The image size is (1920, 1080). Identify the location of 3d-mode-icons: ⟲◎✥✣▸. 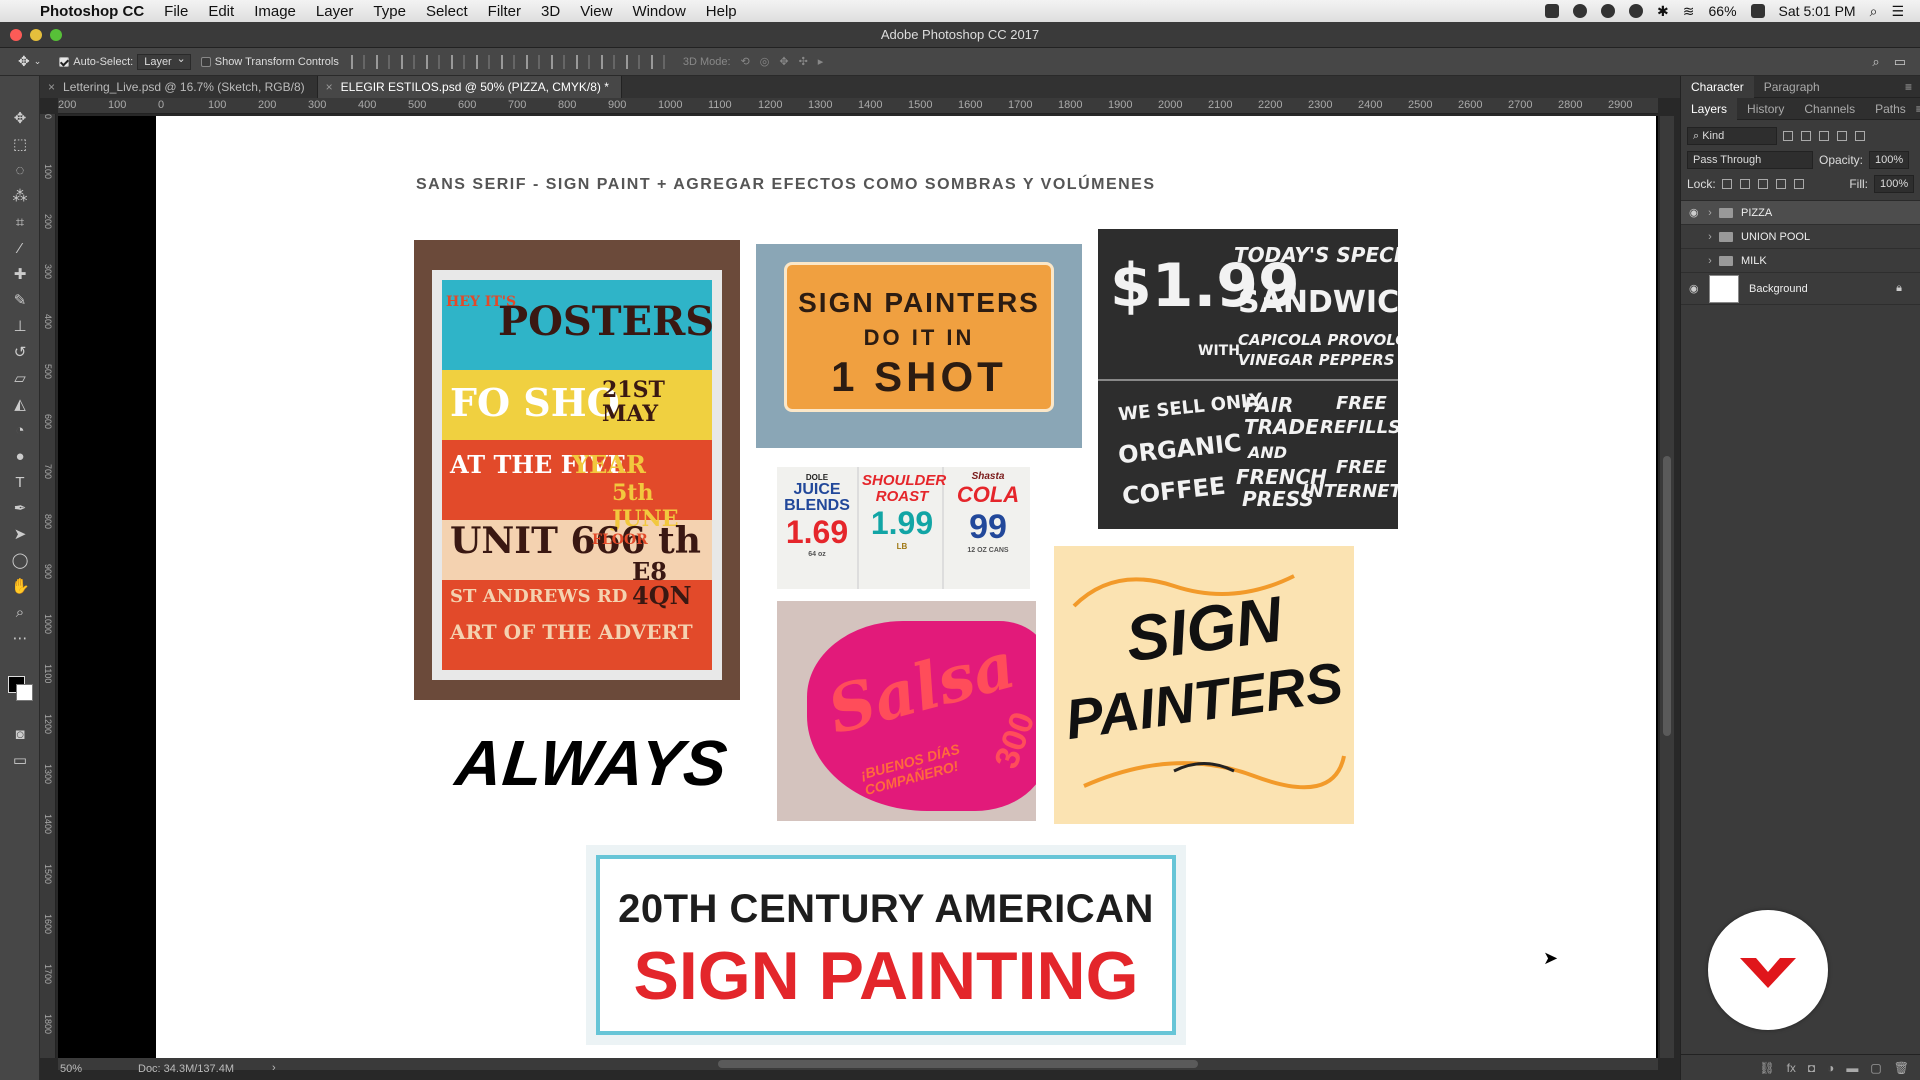
(787, 61).